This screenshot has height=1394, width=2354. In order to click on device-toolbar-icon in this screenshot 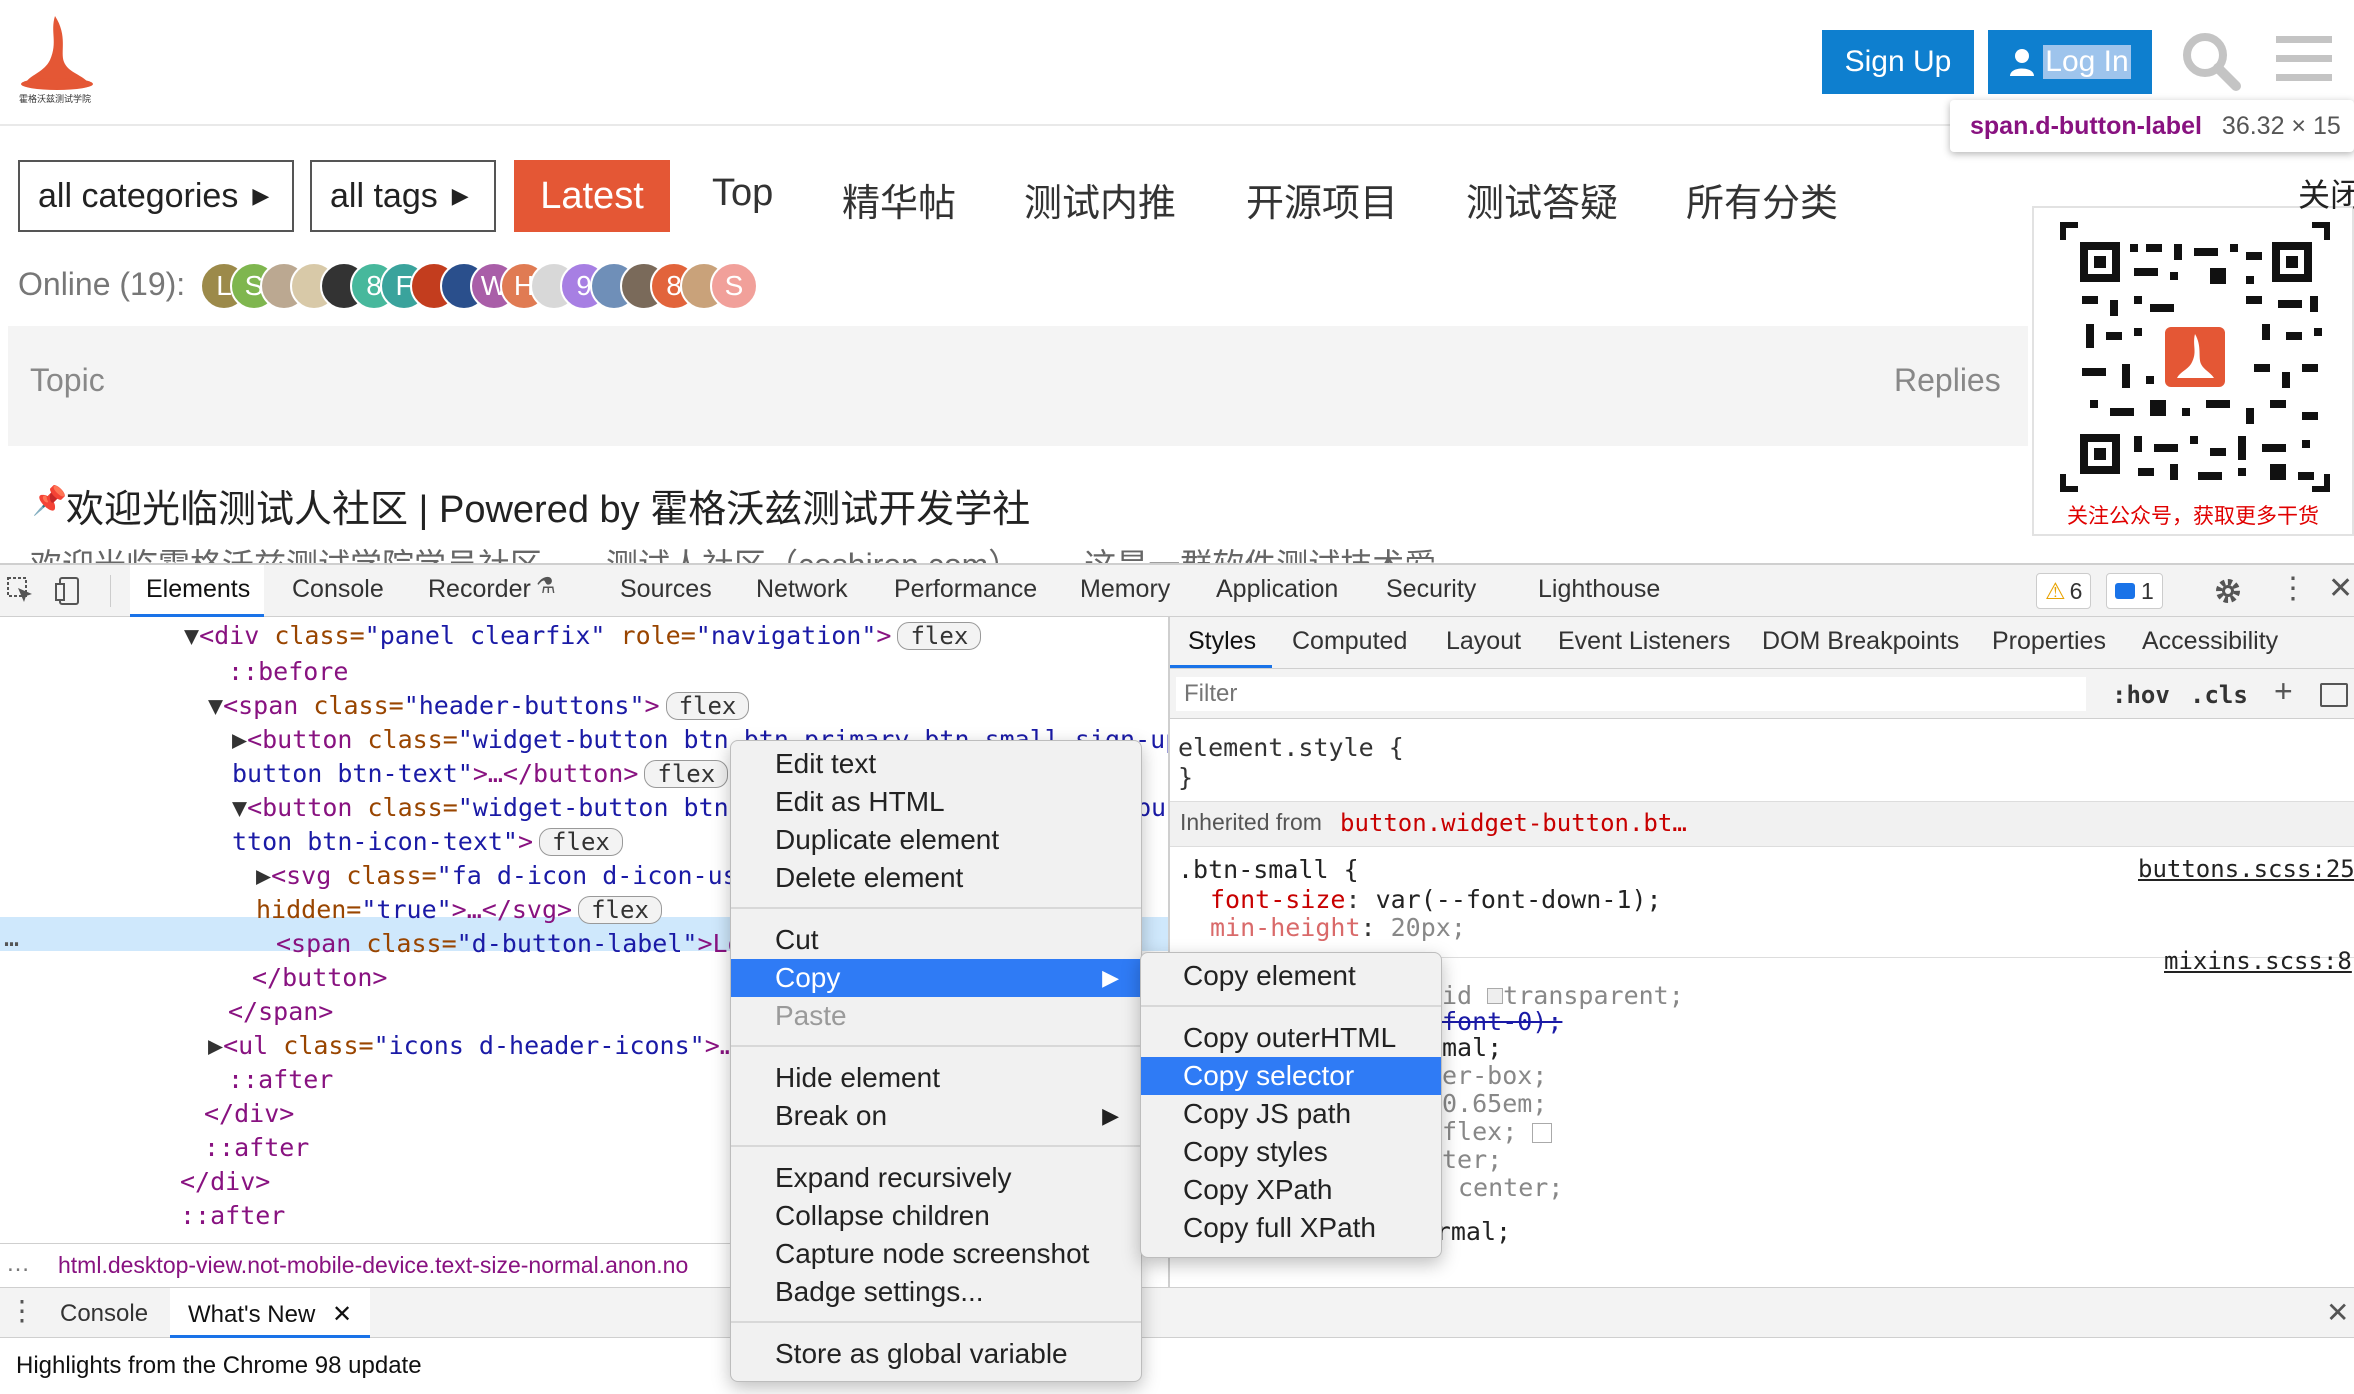, I will do `click(69, 591)`.